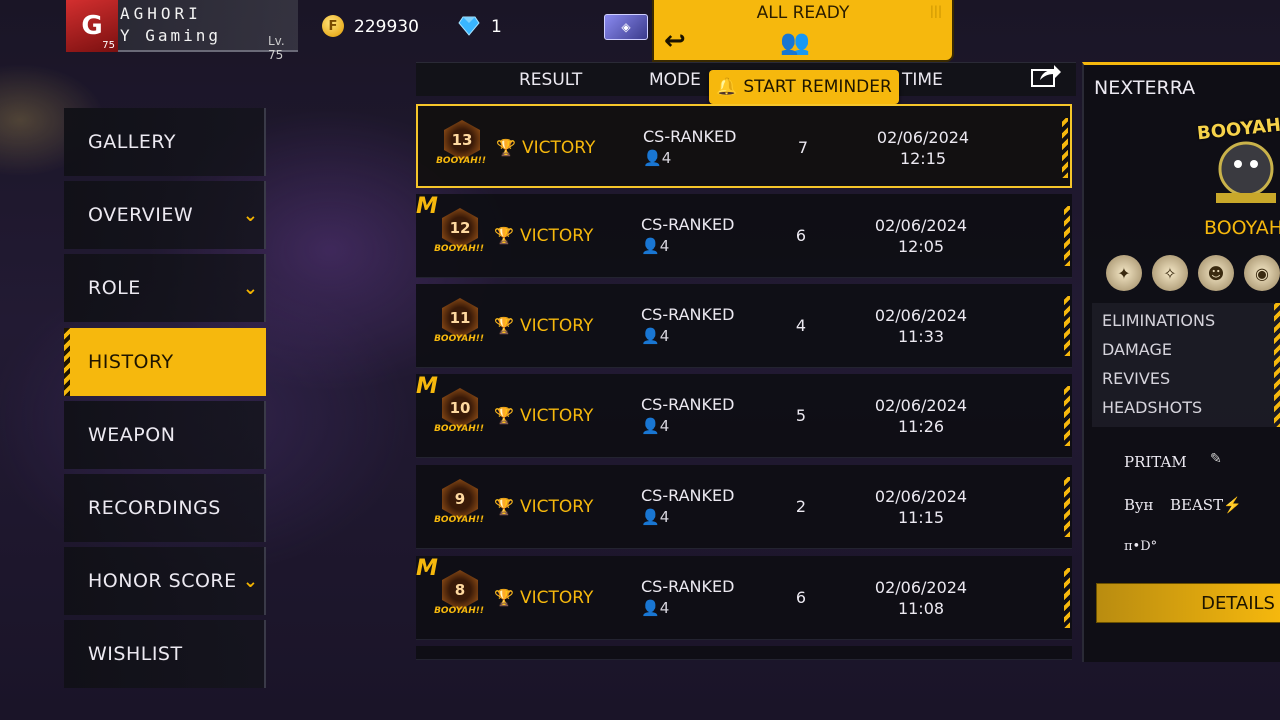  What do you see at coordinates (92, 26) in the screenshot?
I see `rank-badge-letter: G` at bounding box center [92, 26].